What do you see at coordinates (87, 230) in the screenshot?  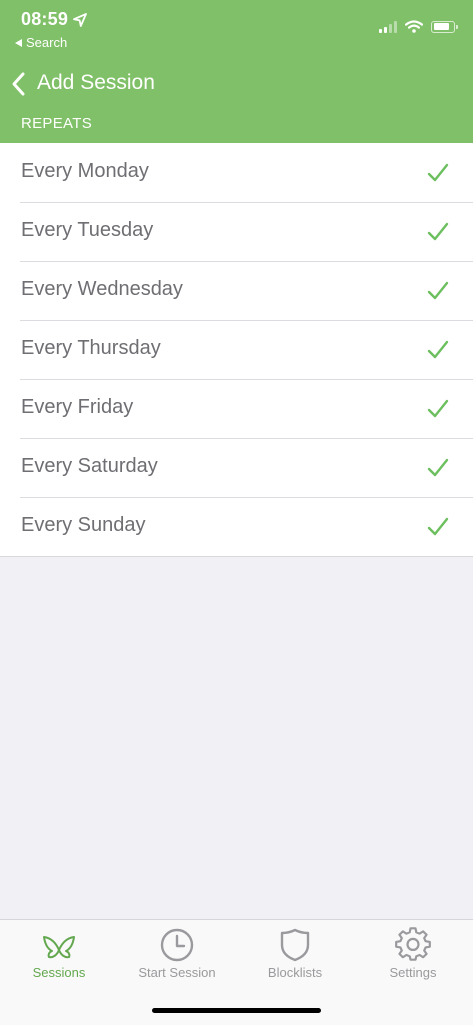 I see `day-label: Every Tuesday` at bounding box center [87, 230].